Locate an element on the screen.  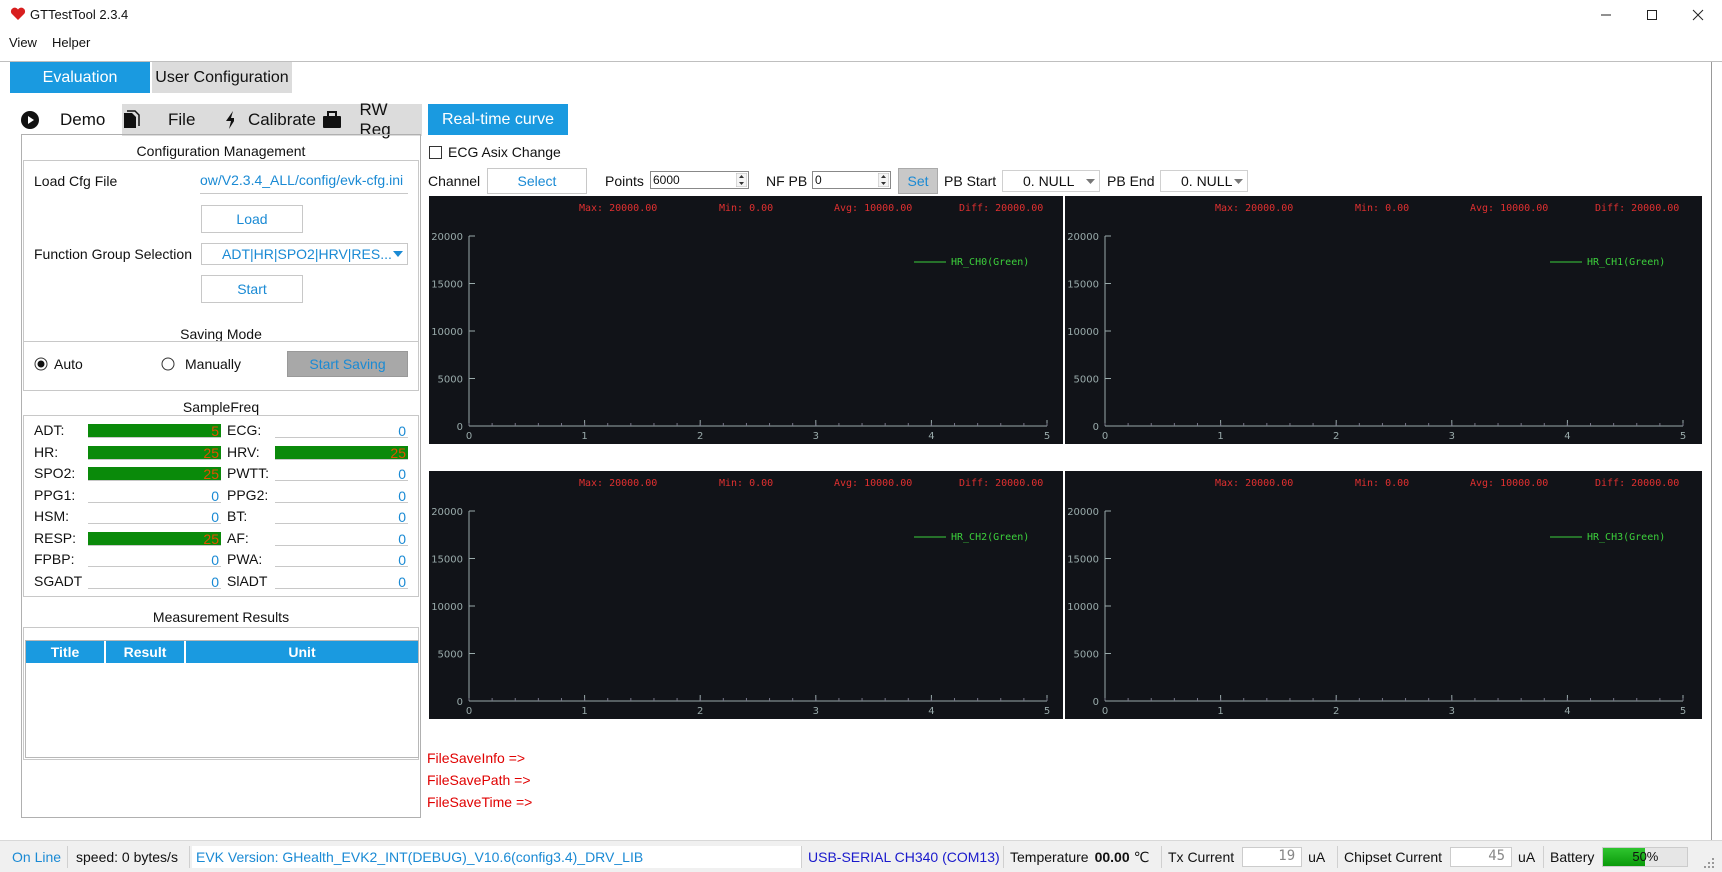
radio-auto: Auto is located at coordinates (58, 364).